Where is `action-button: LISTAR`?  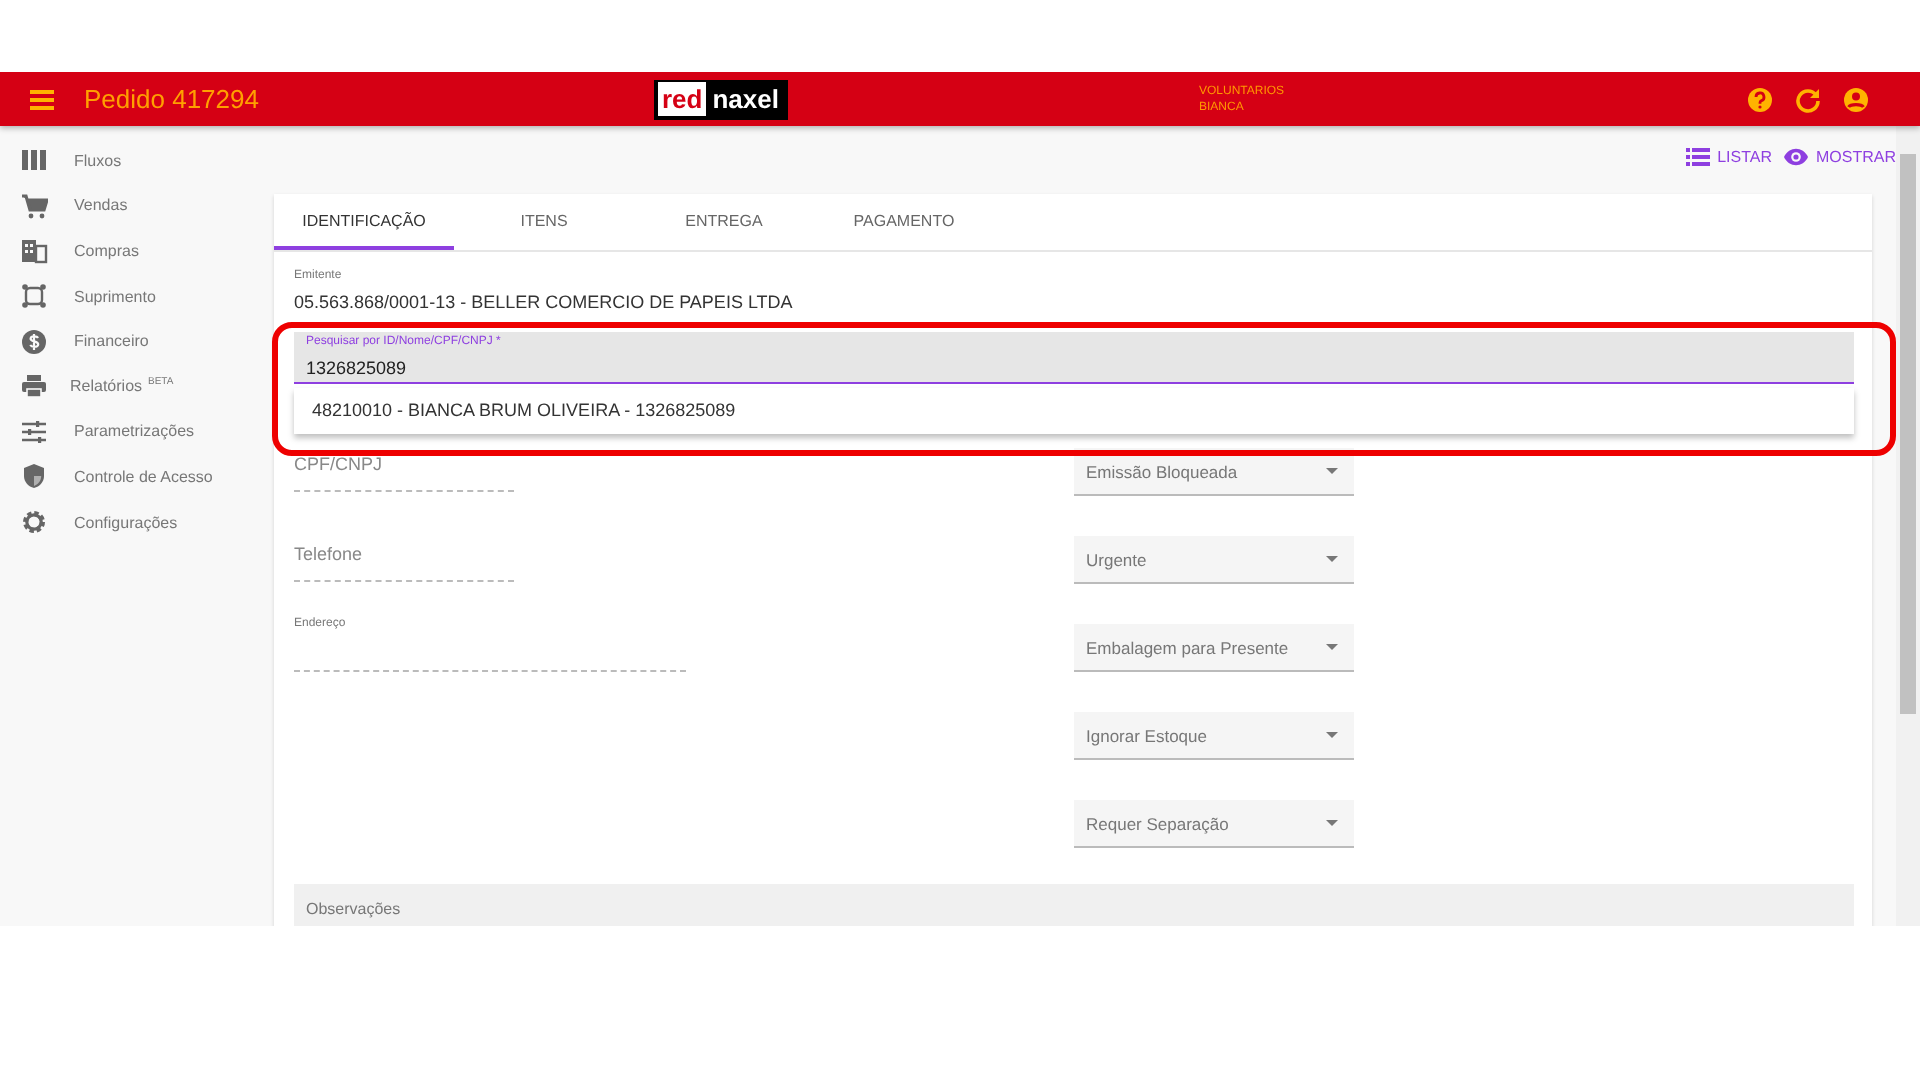
action-button: LISTAR is located at coordinates (1728, 157).